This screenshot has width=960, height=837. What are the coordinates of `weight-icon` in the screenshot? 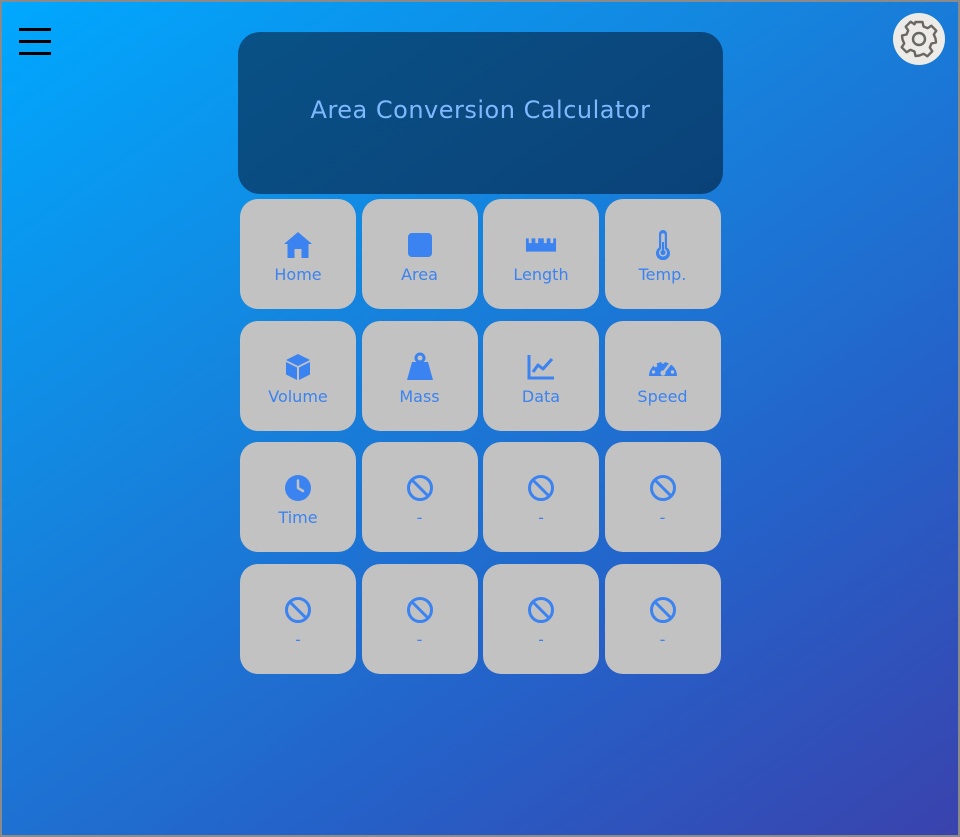 It's located at (420, 367).